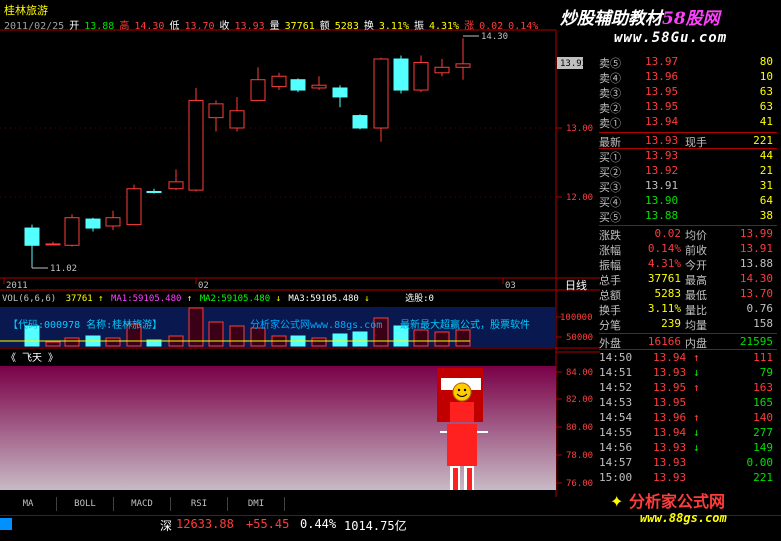 The image size is (781, 541). What do you see at coordinates (616, 432) in the screenshot?
I see `tick-time: 14:55` at bounding box center [616, 432].